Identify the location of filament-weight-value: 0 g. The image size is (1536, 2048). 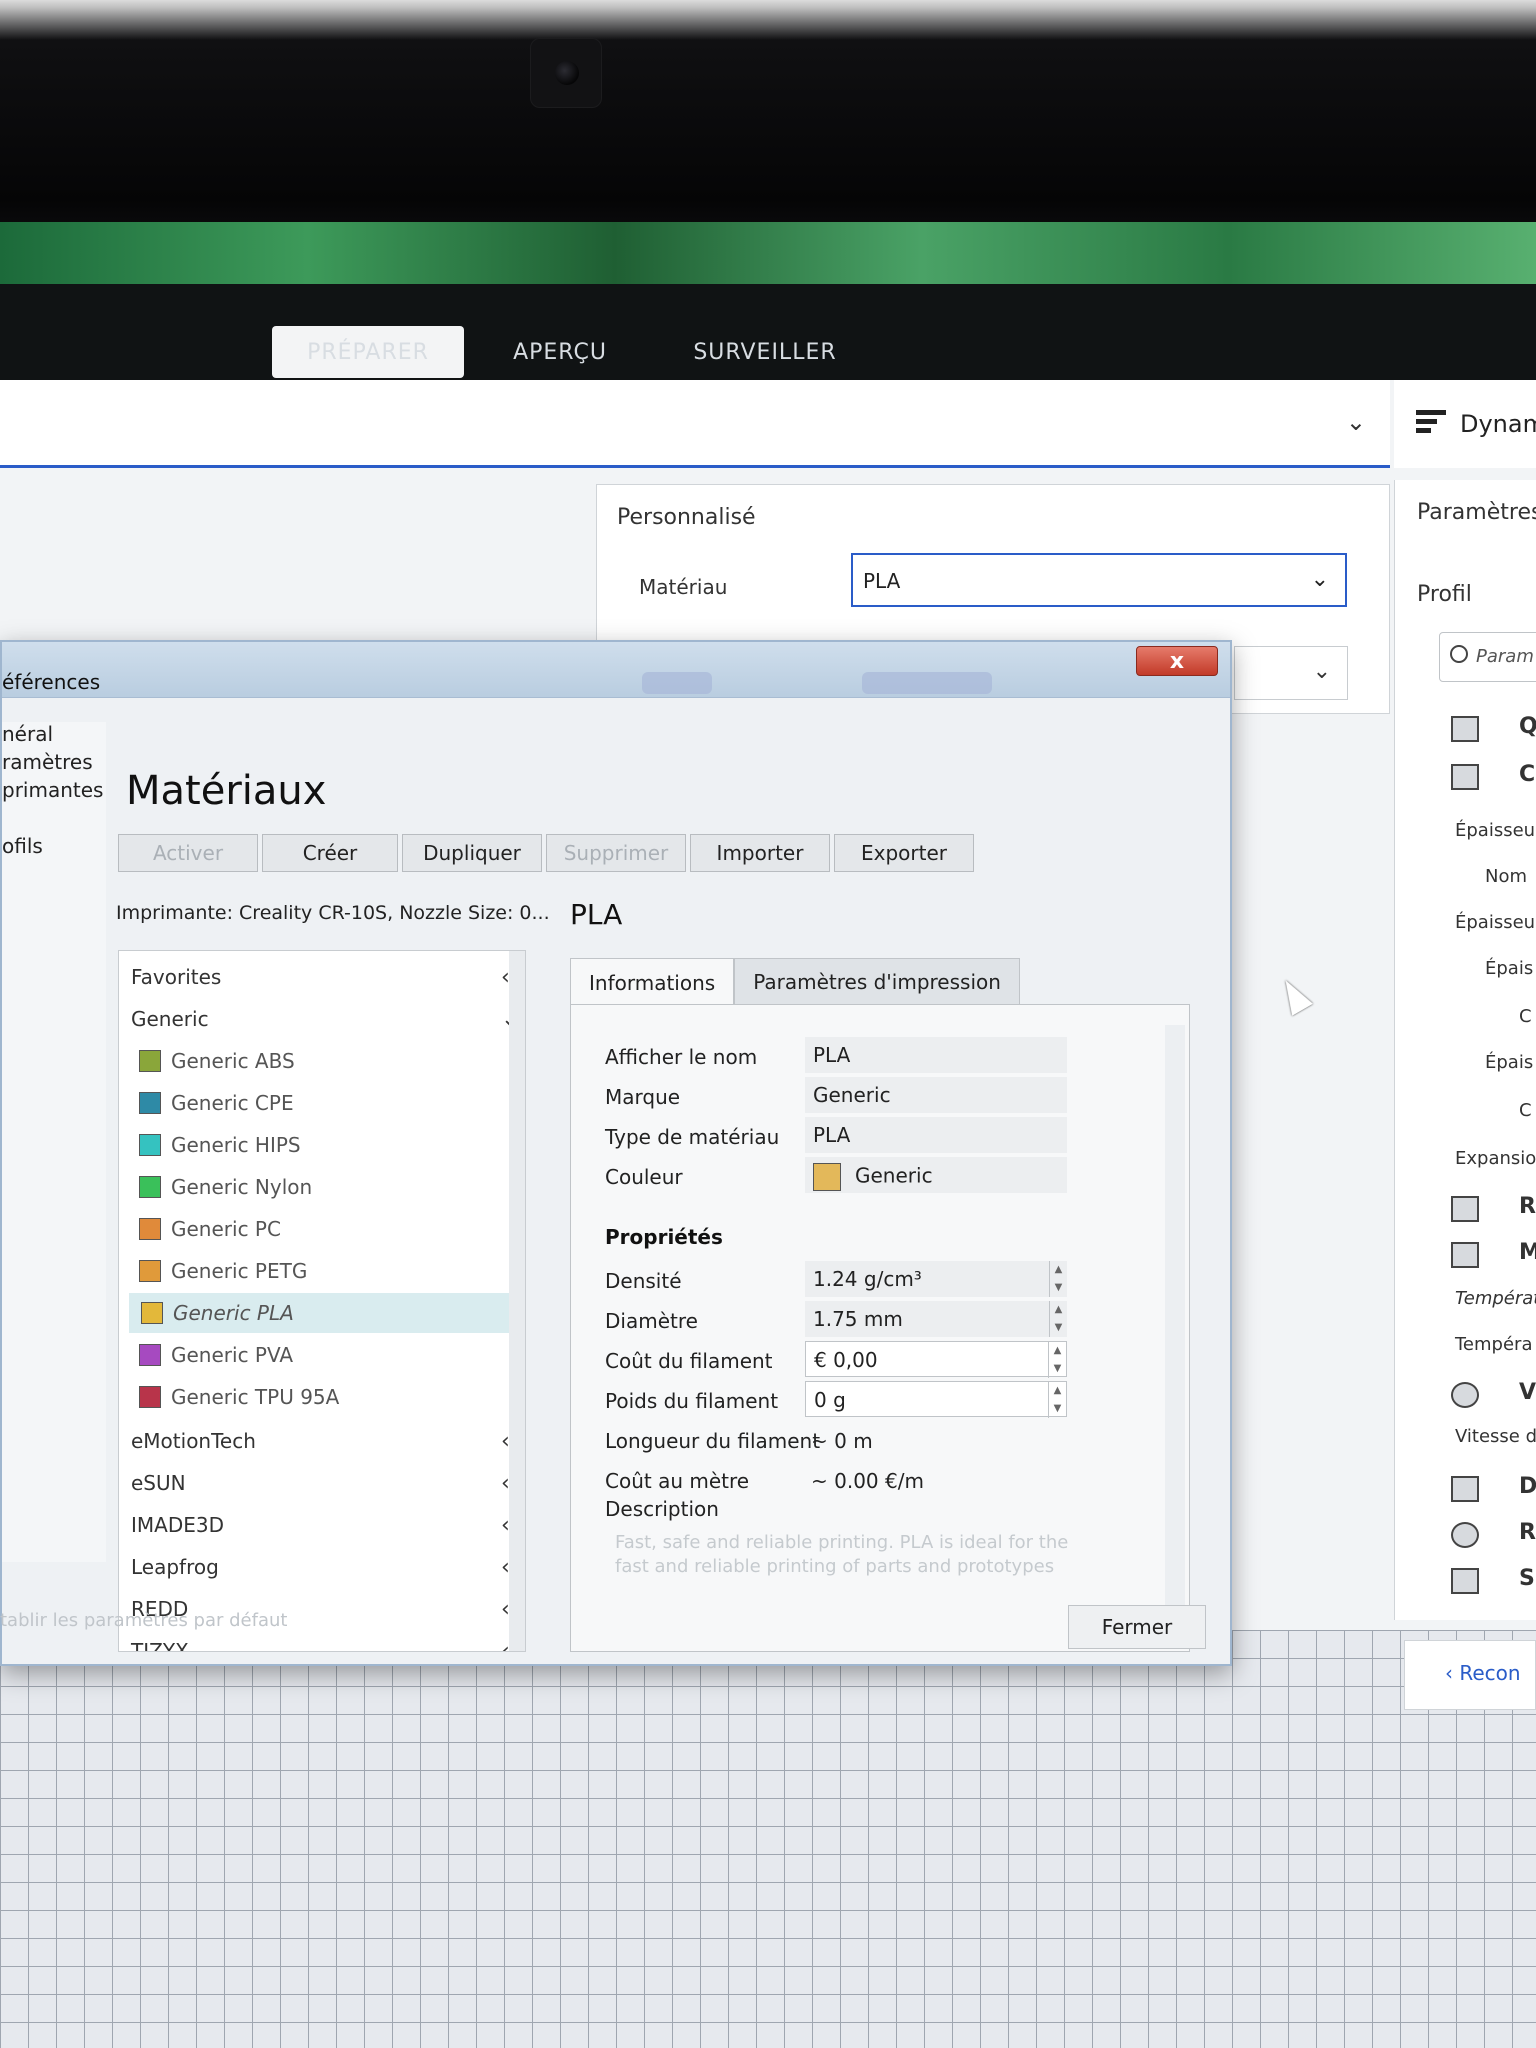
(830, 1400).